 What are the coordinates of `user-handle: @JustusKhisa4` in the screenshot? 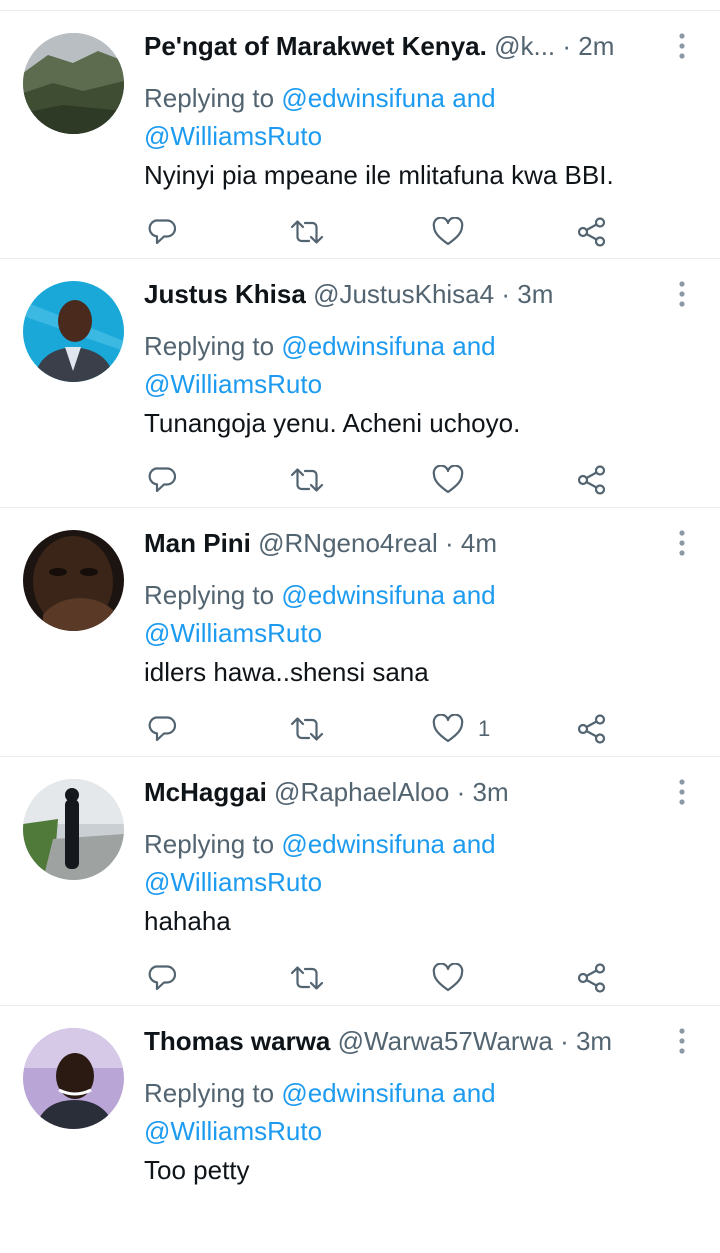 It's located at (403, 294).